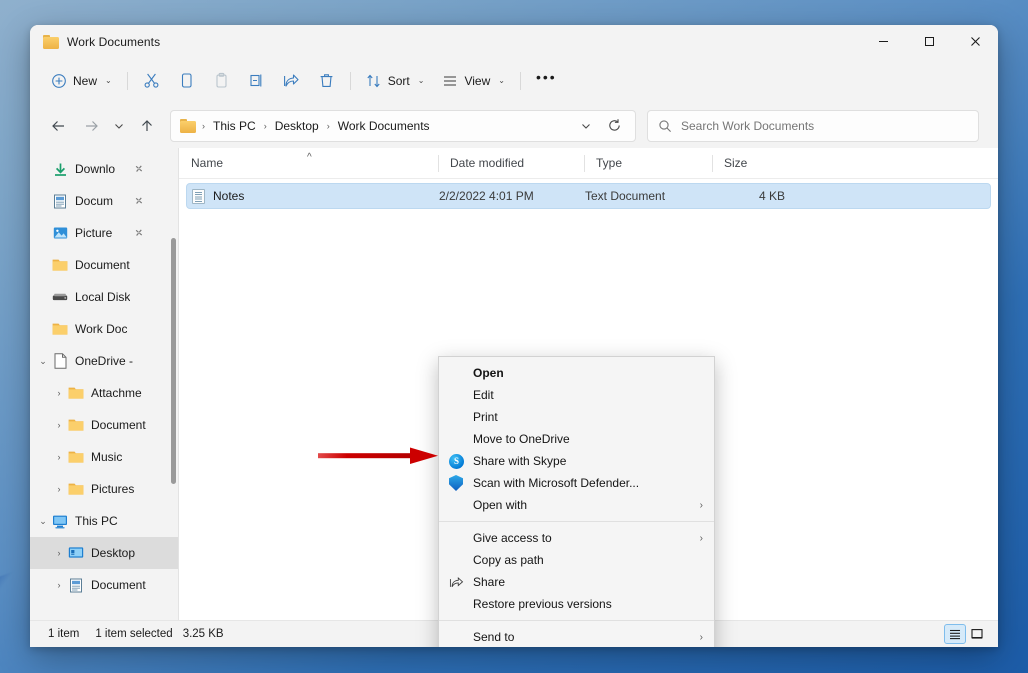  What do you see at coordinates (929, 41) in the screenshot?
I see `maximize-button` at bounding box center [929, 41].